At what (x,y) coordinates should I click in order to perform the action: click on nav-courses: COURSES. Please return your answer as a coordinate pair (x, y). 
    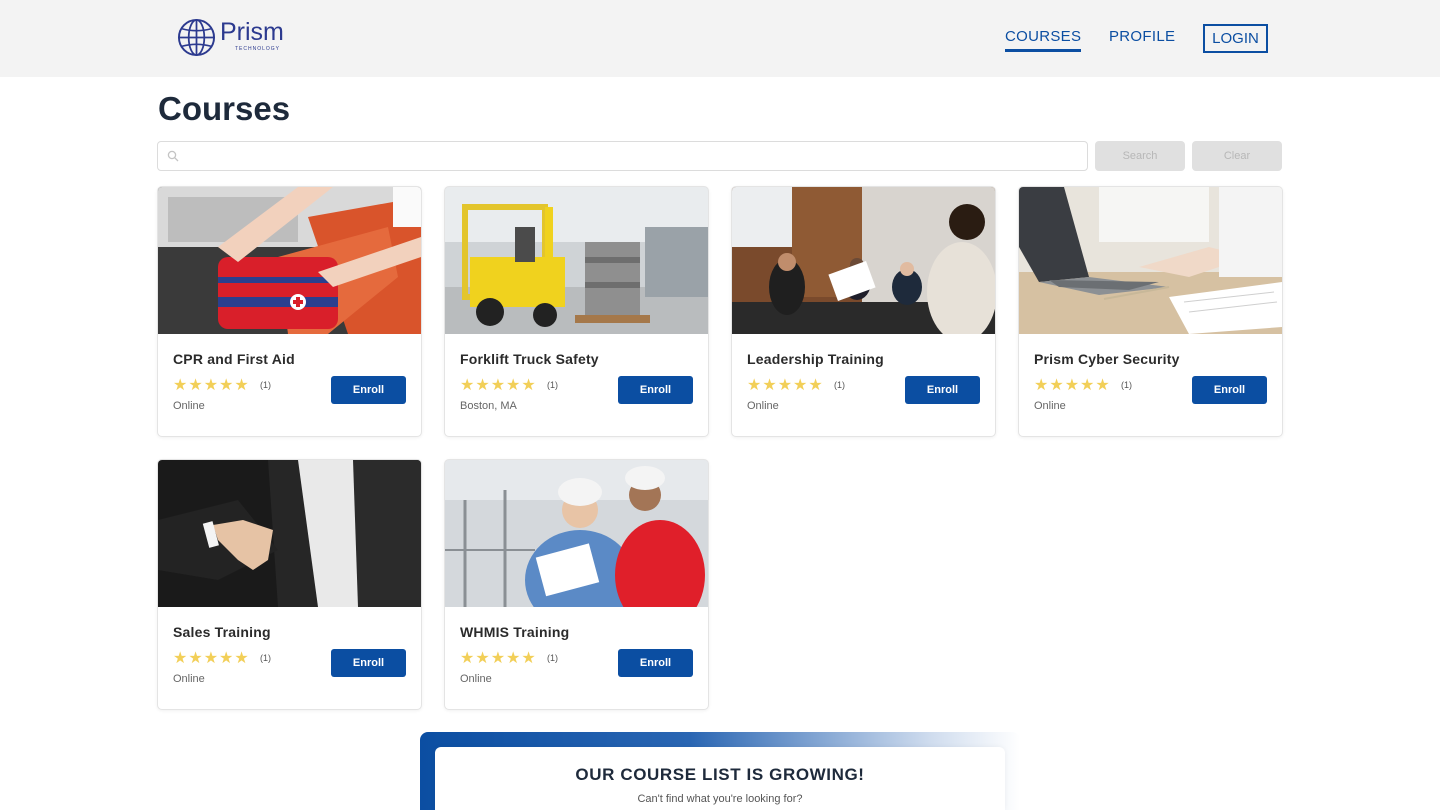
    Looking at the image, I should click on (1043, 40).